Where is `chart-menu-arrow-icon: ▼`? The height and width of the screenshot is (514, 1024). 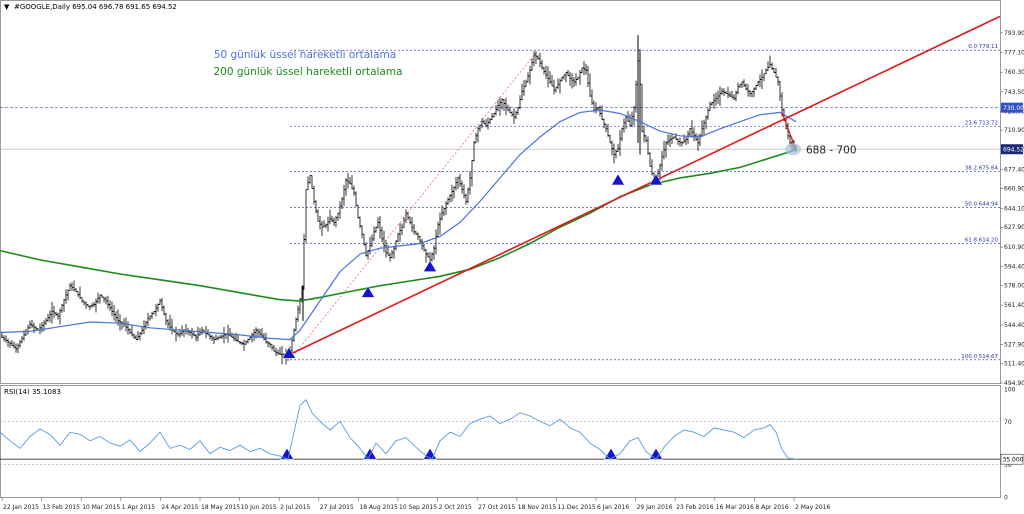 chart-menu-arrow-icon: ▼ is located at coordinates (7, 7).